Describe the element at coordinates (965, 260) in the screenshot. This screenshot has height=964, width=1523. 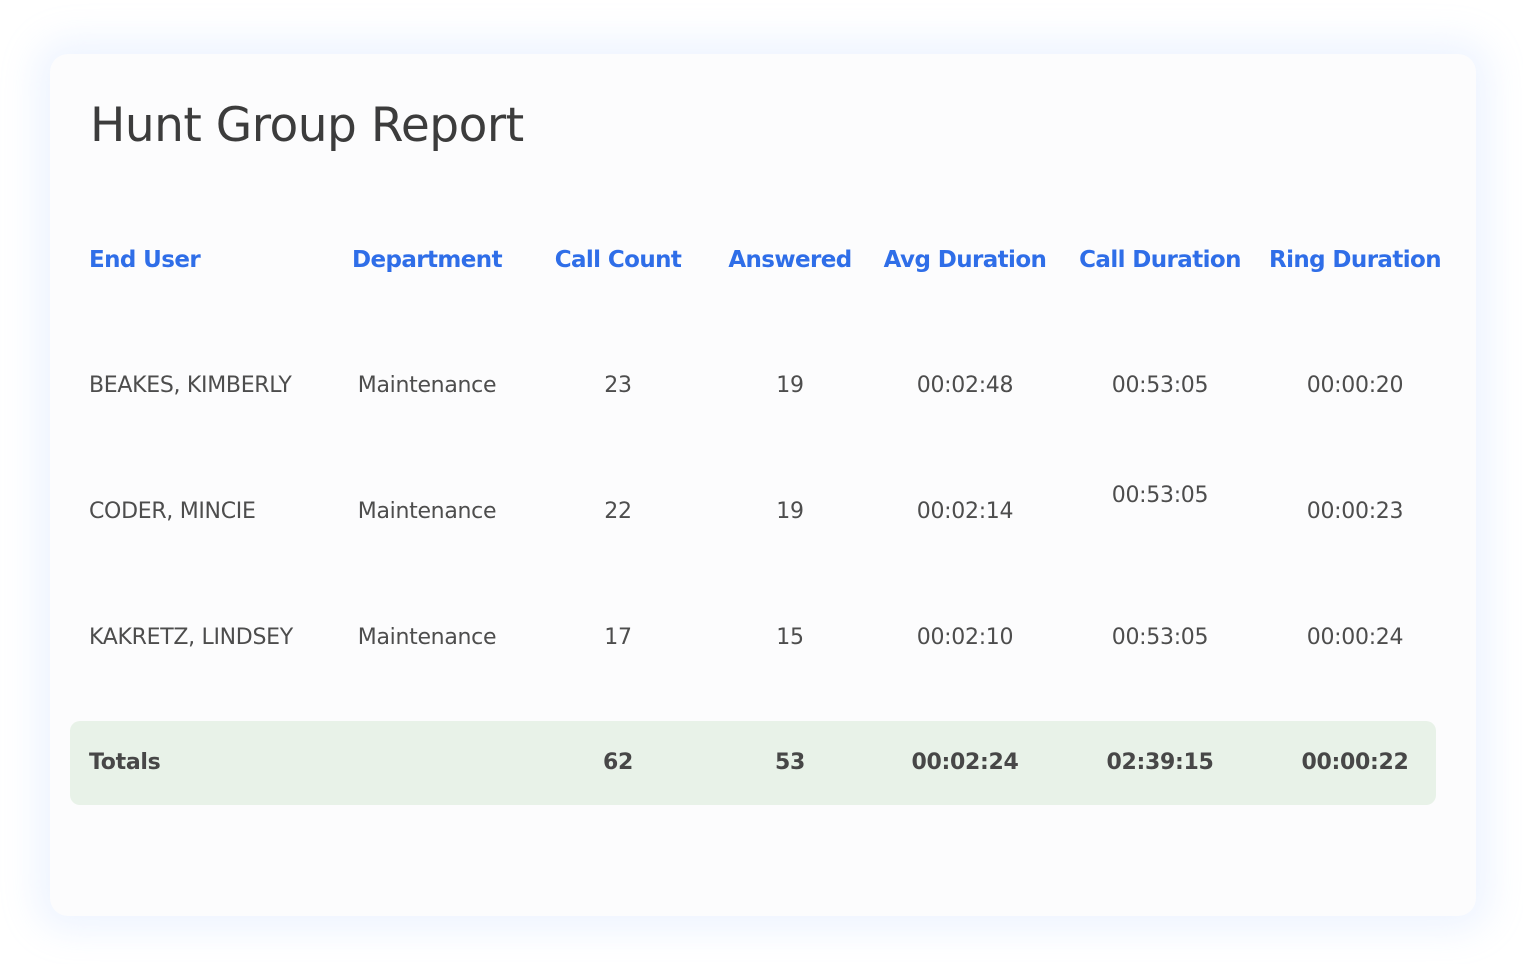
I see `column-header-avg-duration: Avg Duration` at that location.